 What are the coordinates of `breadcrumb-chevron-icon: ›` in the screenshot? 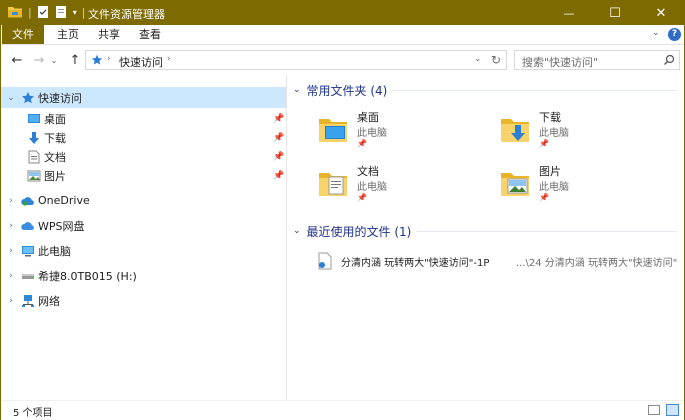 It's located at (169, 59).